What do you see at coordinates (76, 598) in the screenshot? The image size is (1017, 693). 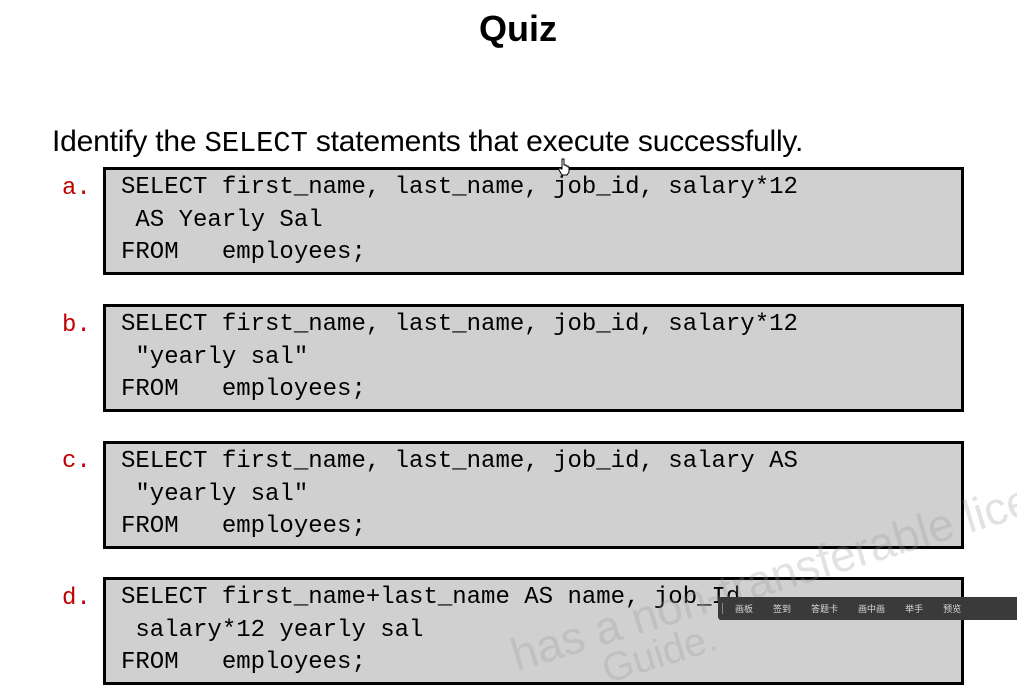 I see `option-d-label: d.` at bounding box center [76, 598].